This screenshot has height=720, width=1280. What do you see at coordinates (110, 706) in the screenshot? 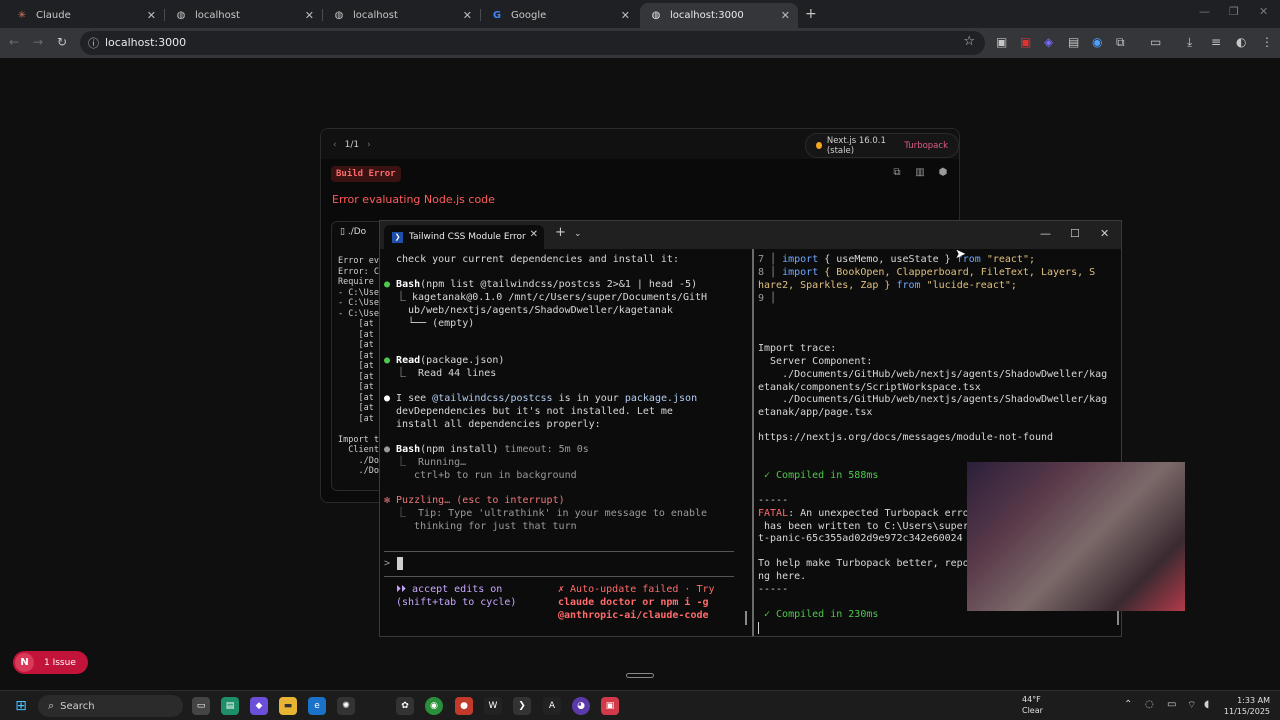
I see `taskbar-search: ⌕ Search` at bounding box center [110, 706].